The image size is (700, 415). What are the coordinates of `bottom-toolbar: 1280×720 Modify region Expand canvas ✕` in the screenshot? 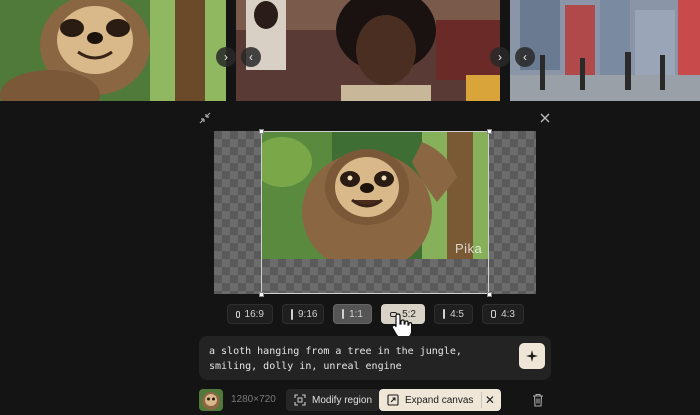 It's located at (375, 400).